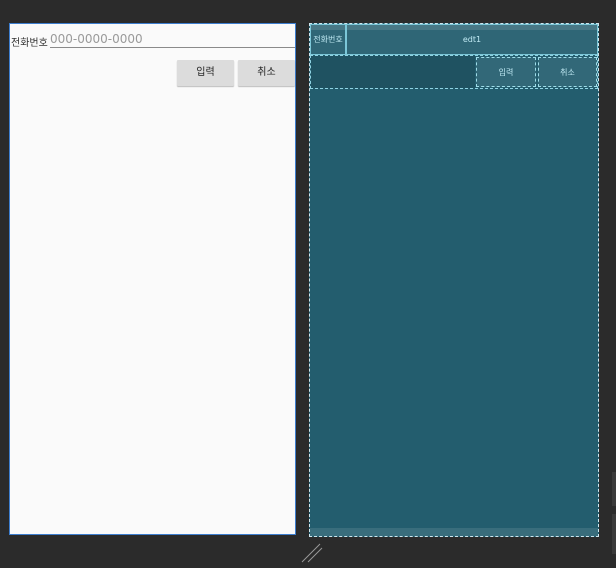  I want to click on blueprint-phone-label: 전화번호, so click(328, 39).